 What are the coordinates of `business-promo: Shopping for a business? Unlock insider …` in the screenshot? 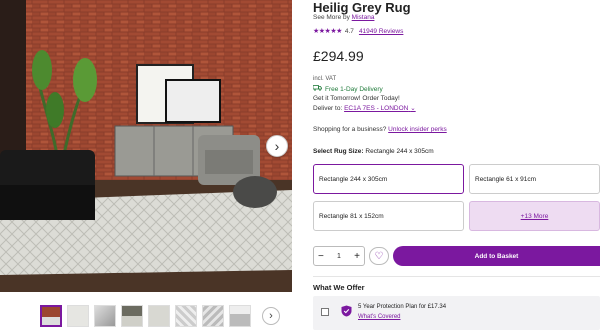 It's located at (380, 129).